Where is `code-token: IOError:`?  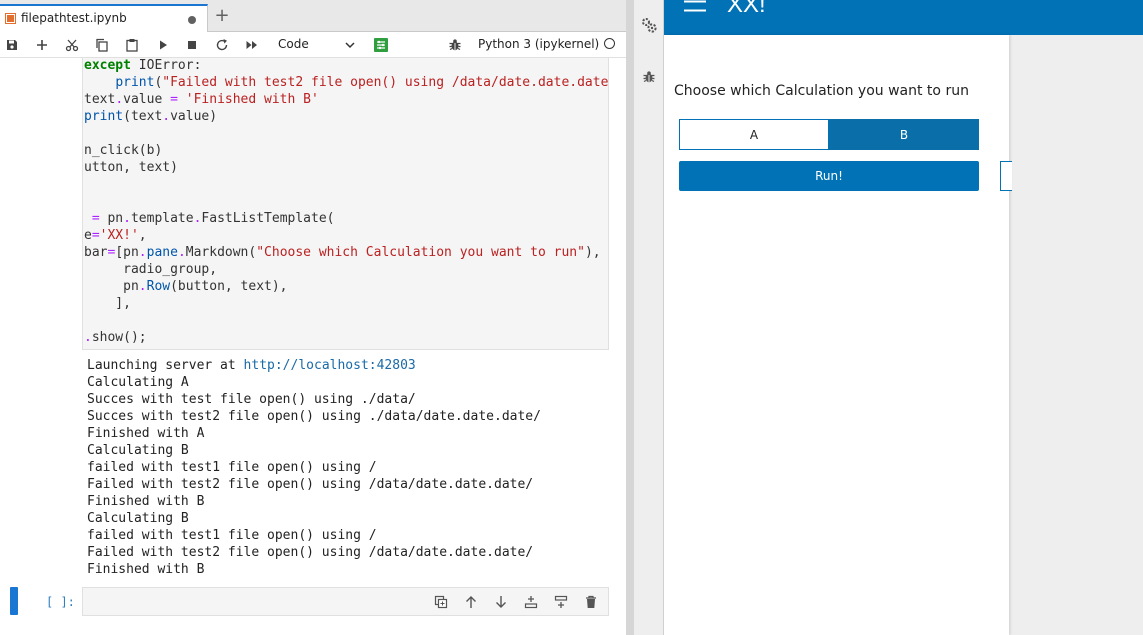 code-token: IOError: is located at coordinates (166, 65).